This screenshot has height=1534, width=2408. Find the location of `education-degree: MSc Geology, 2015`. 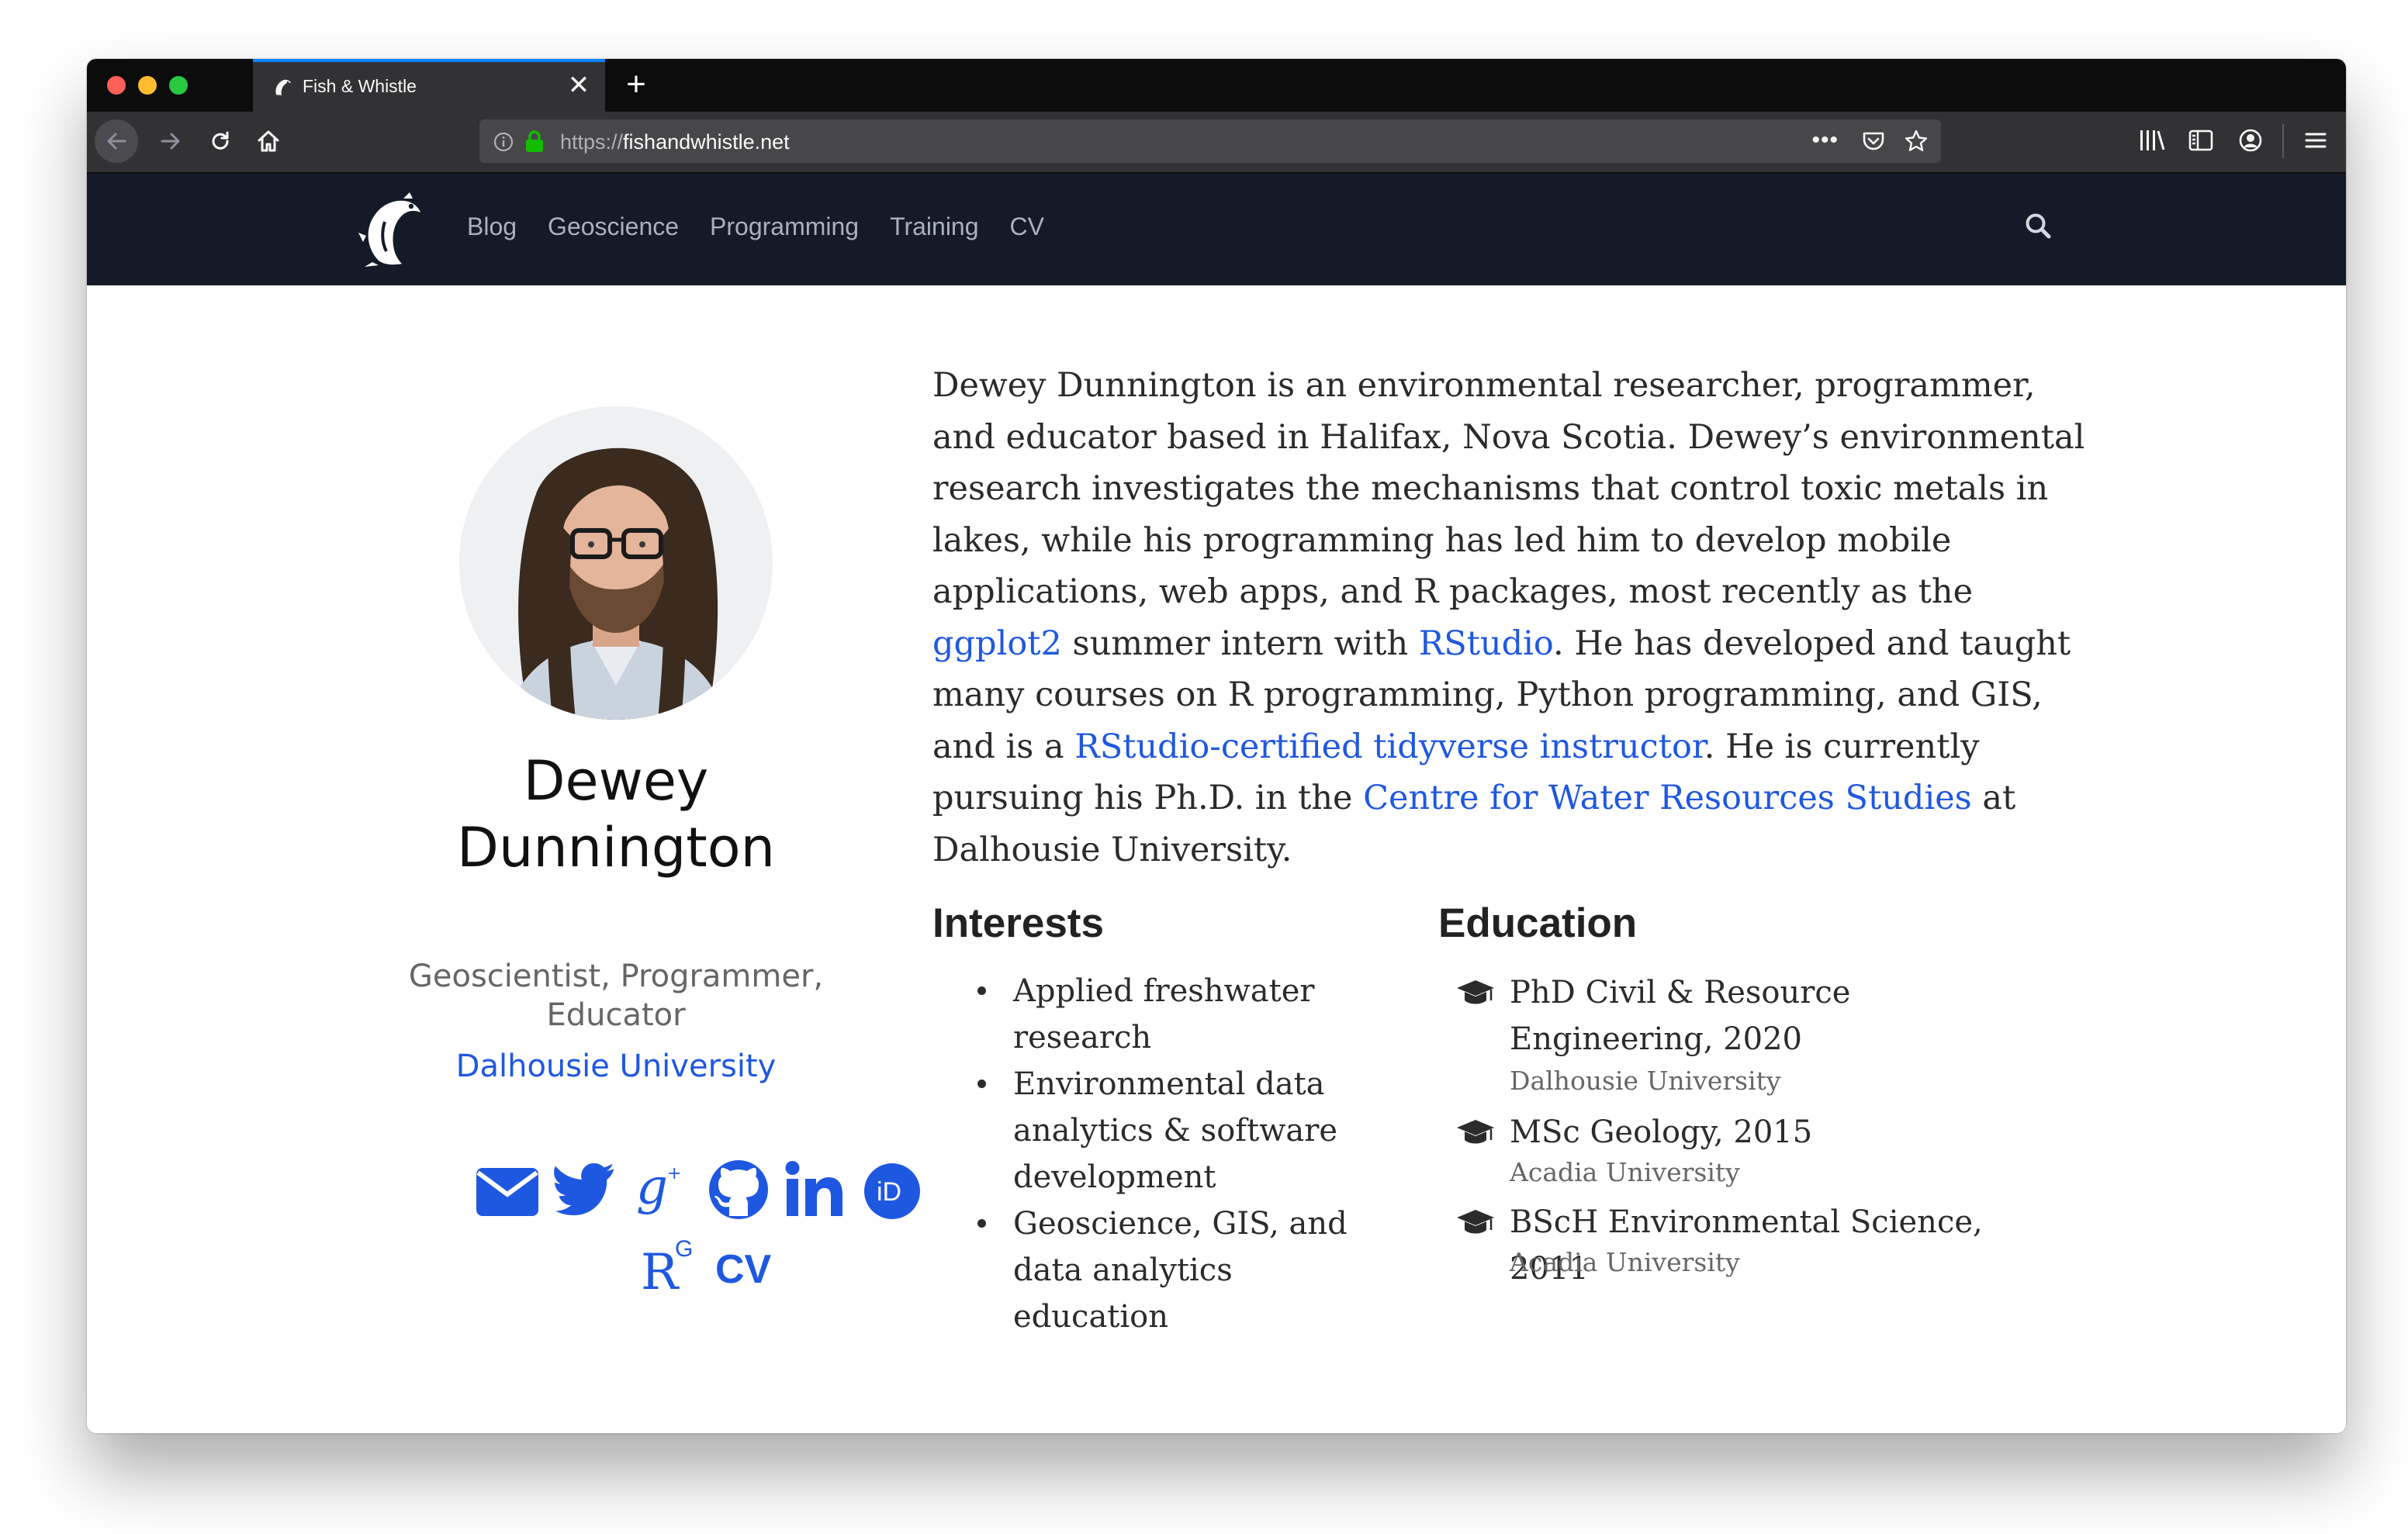

education-degree: MSc Geology, 2015 is located at coordinates (1661, 1132).